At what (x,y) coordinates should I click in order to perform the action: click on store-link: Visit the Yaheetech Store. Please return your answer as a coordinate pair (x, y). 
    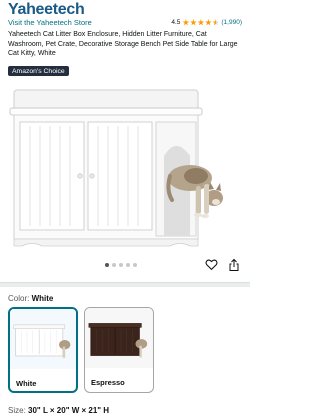
    Looking at the image, I should click on (50, 22).